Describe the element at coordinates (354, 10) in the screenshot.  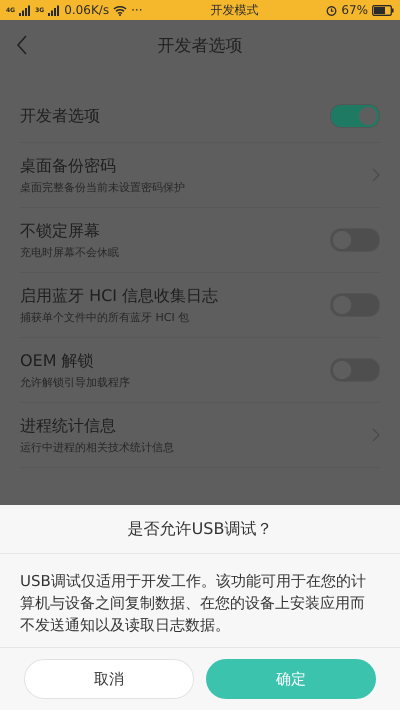
I see `battery-percent: 67%` at that location.